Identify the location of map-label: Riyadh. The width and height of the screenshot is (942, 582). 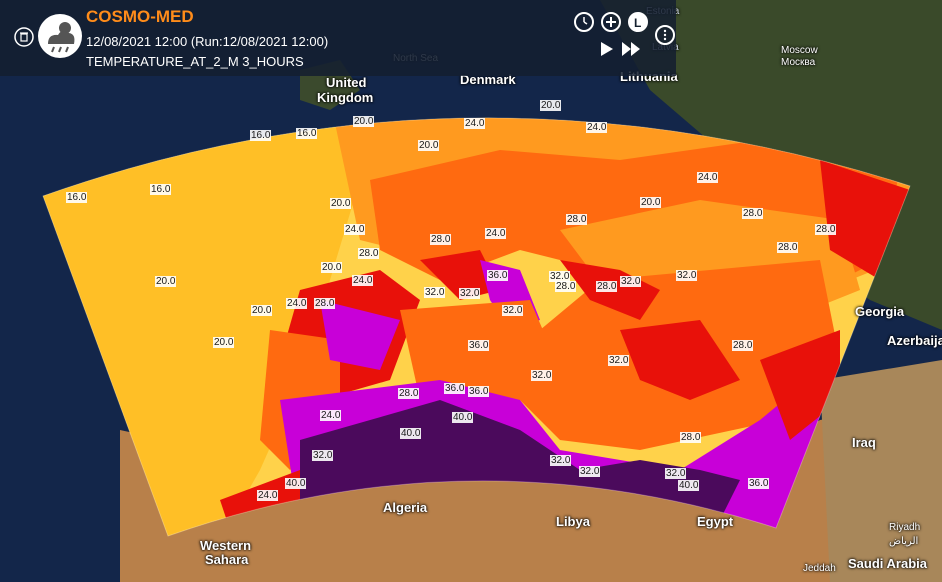
(905, 527).